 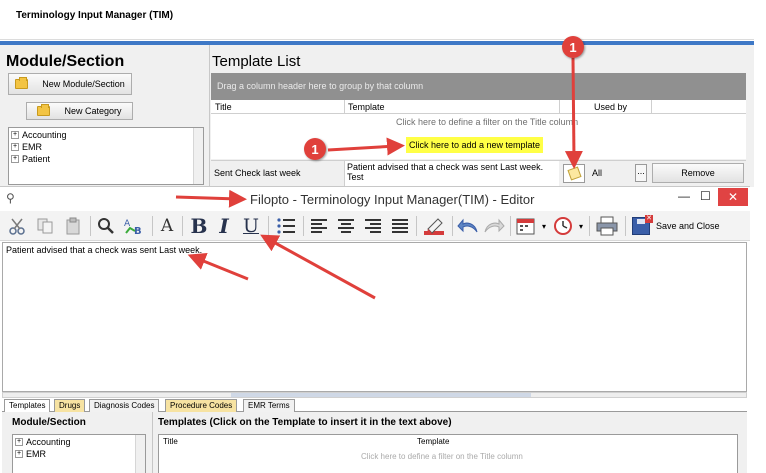 I want to click on printer-icon, so click(x=607, y=226).